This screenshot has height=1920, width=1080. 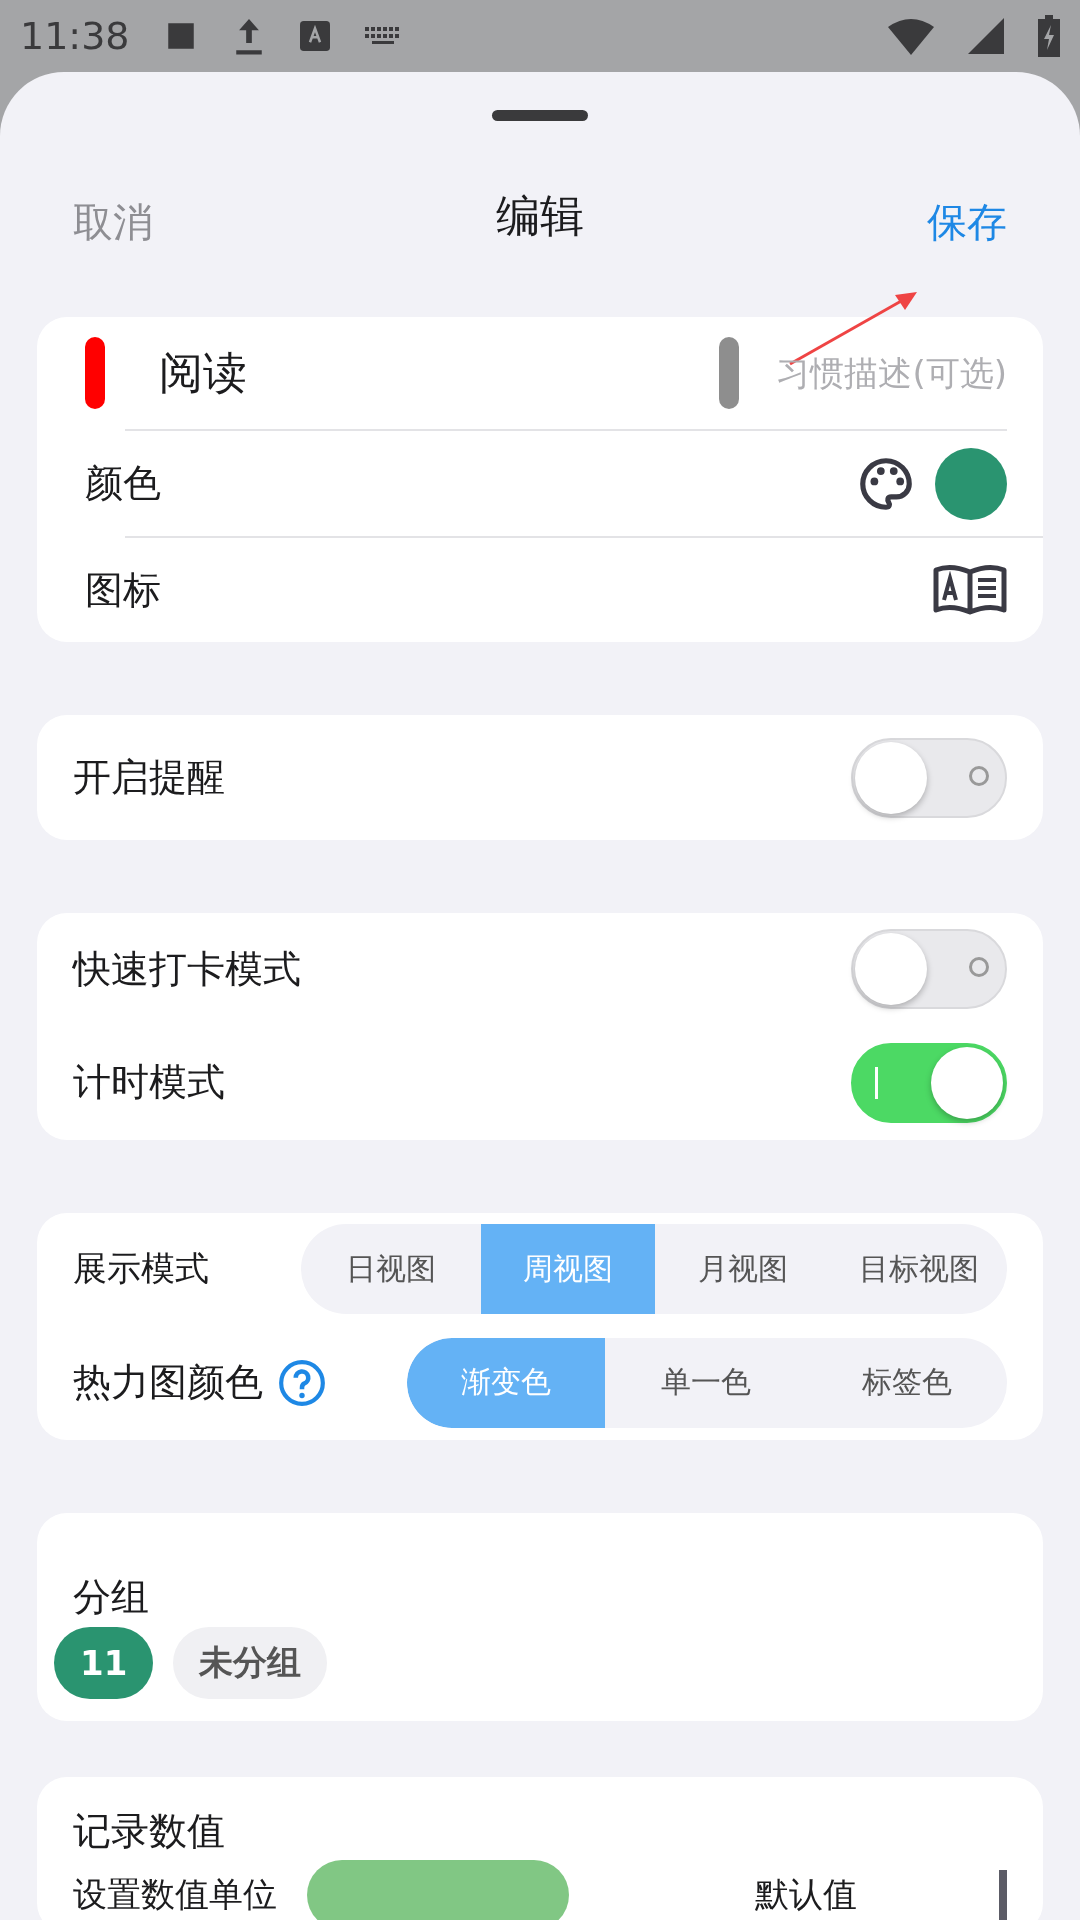 I want to click on habit-name-field: 阅读, so click(x=430, y=373).